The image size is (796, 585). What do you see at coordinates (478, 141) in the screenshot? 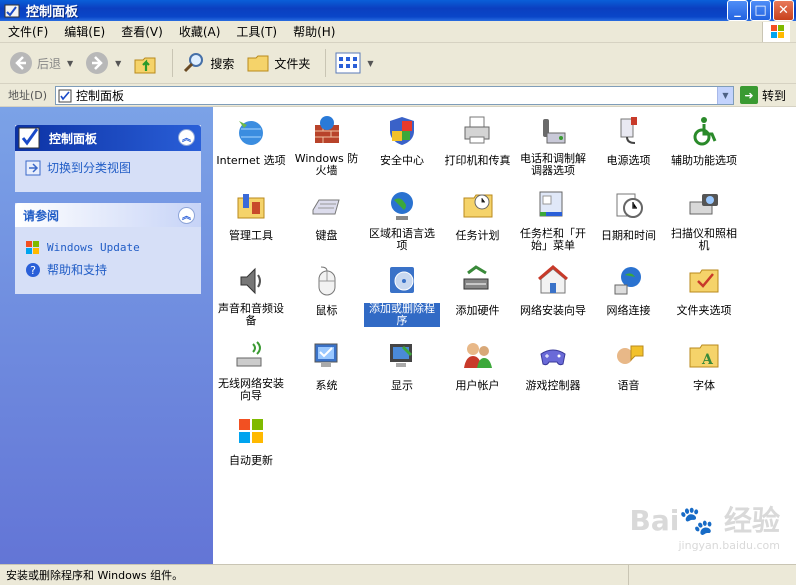
I see `control-panel-item: 打印机和传真` at bounding box center [478, 141].